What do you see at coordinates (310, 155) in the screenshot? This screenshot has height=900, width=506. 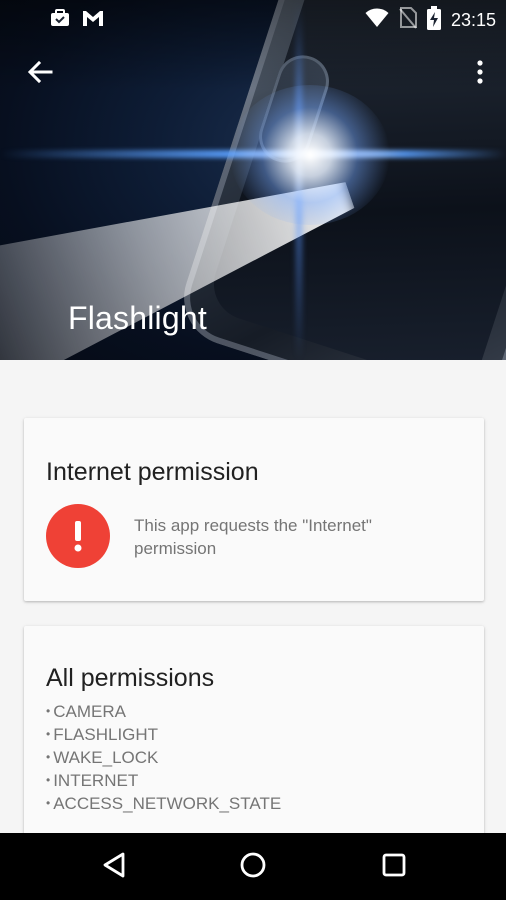 I see `flash-glow` at bounding box center [310, 155].